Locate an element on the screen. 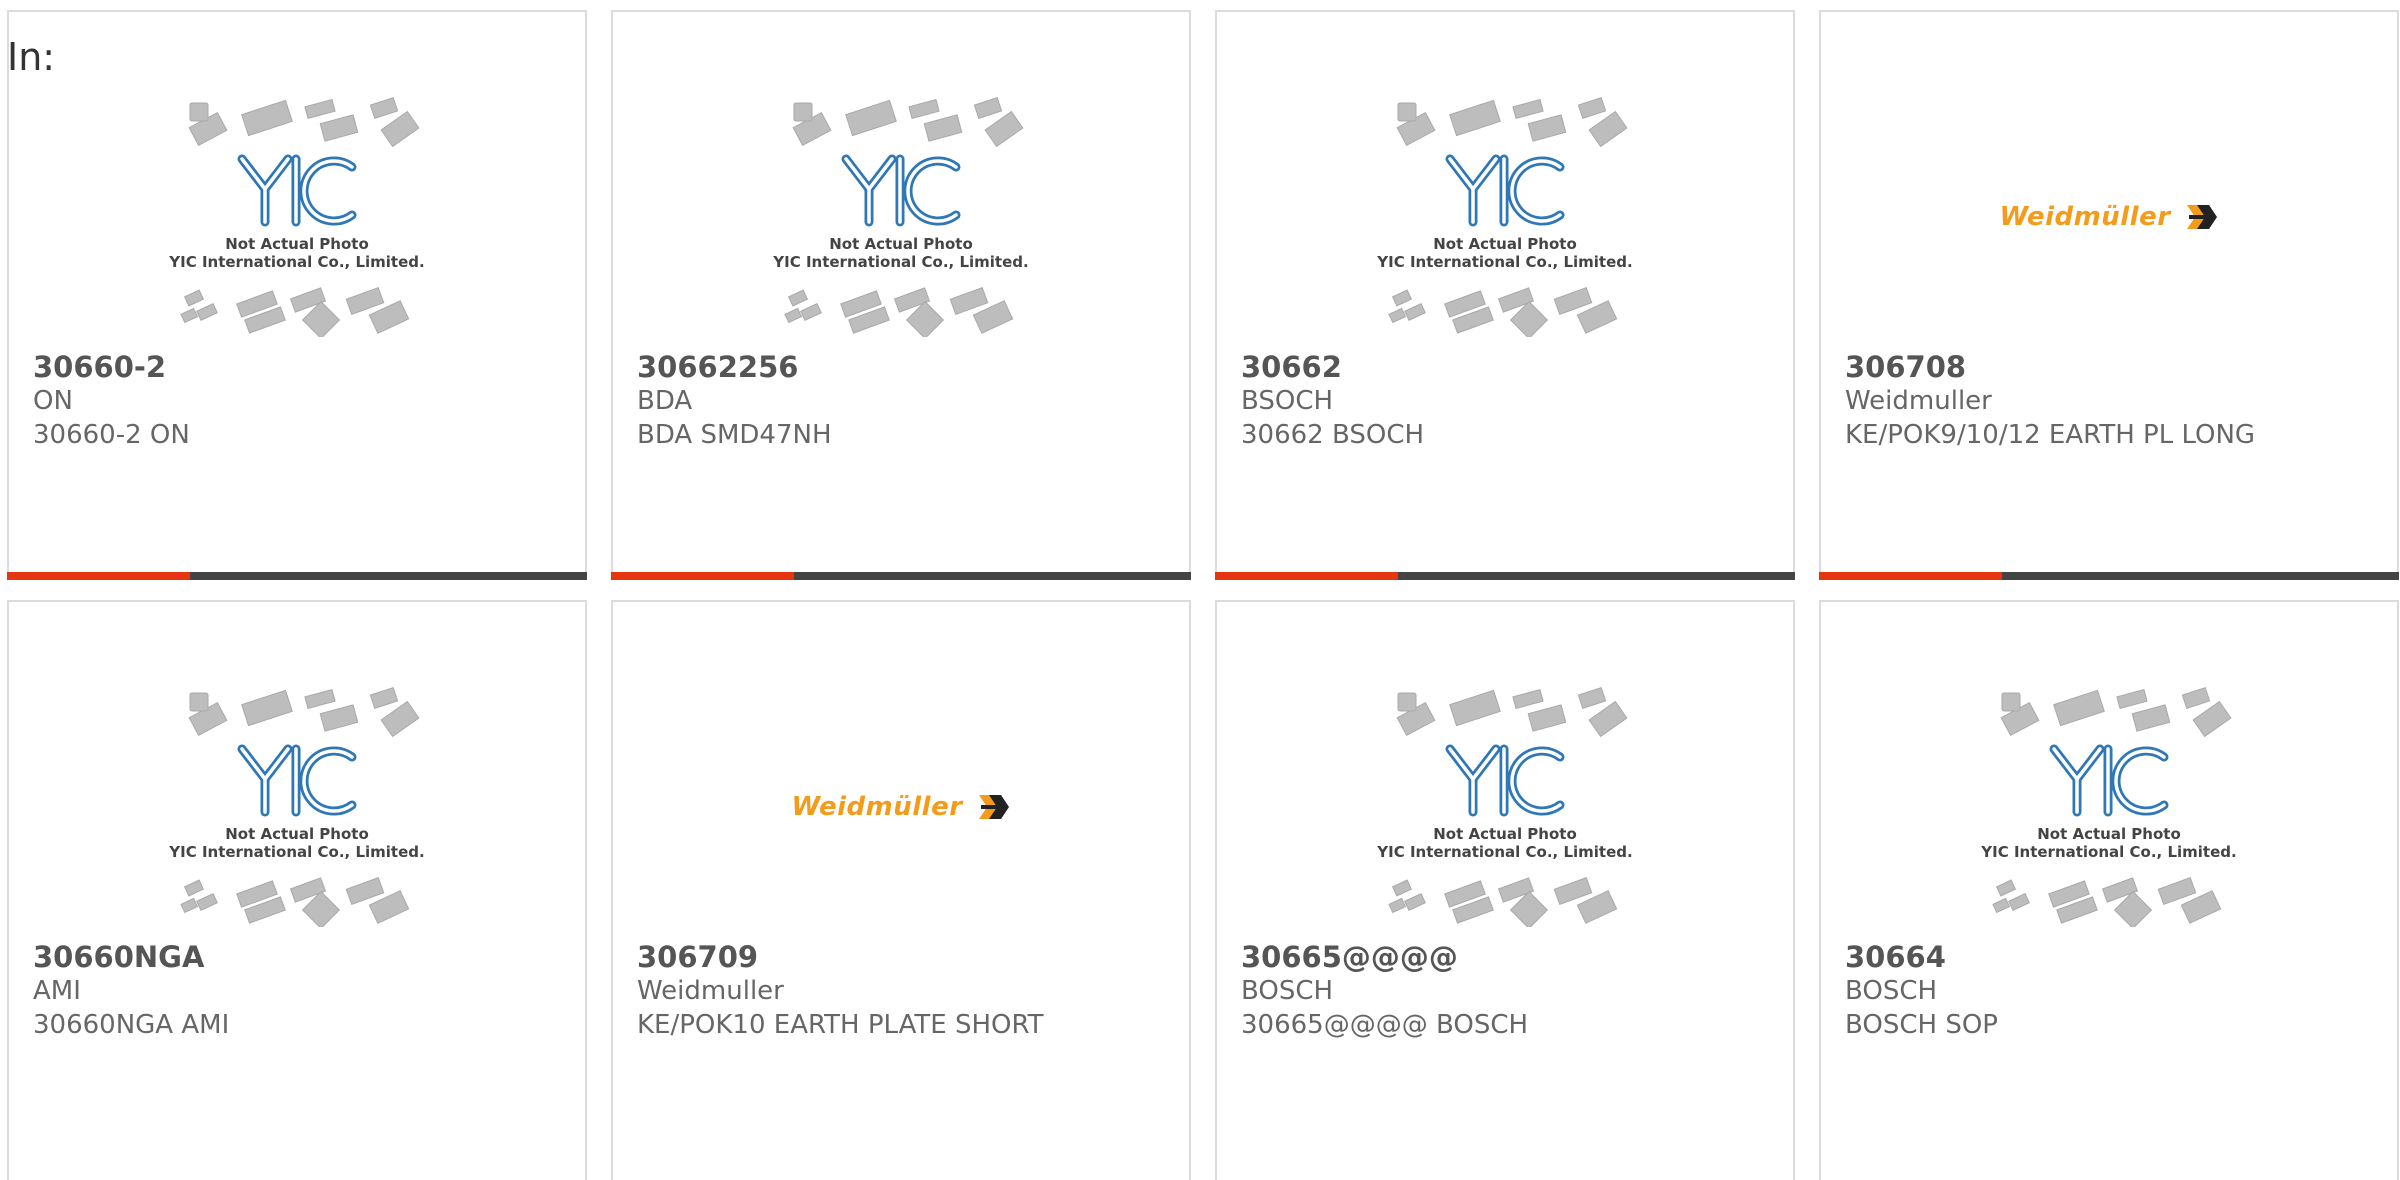 The height and width of the screenshot is (1180, 2400). description: 30662 BSOCH is located at coordinates (1333, 435).